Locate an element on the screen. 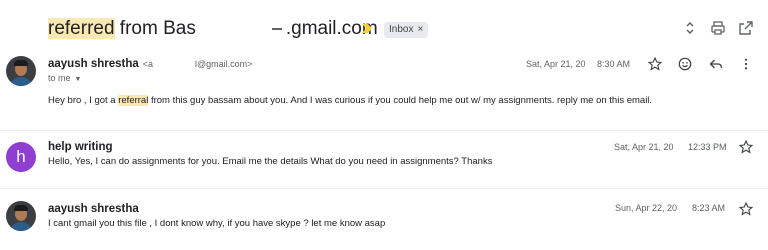 The height and width of the screenshot is (250, 768). message-date: Sun, Apr 22, 20 is located at coordinates (646, 208).